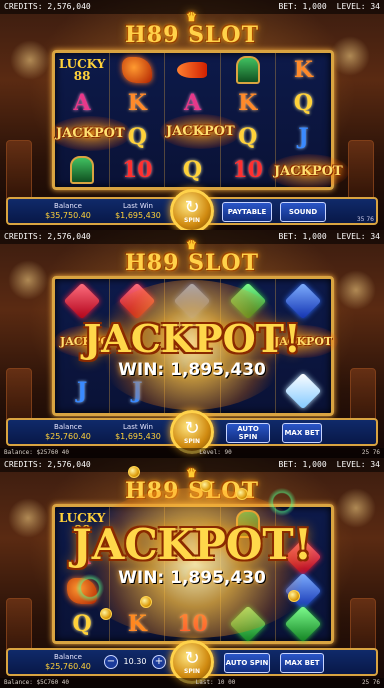 This screenshot has width=384, height=688. I want to click on balance-box: Balance $35,750.40, so click(68, 212).